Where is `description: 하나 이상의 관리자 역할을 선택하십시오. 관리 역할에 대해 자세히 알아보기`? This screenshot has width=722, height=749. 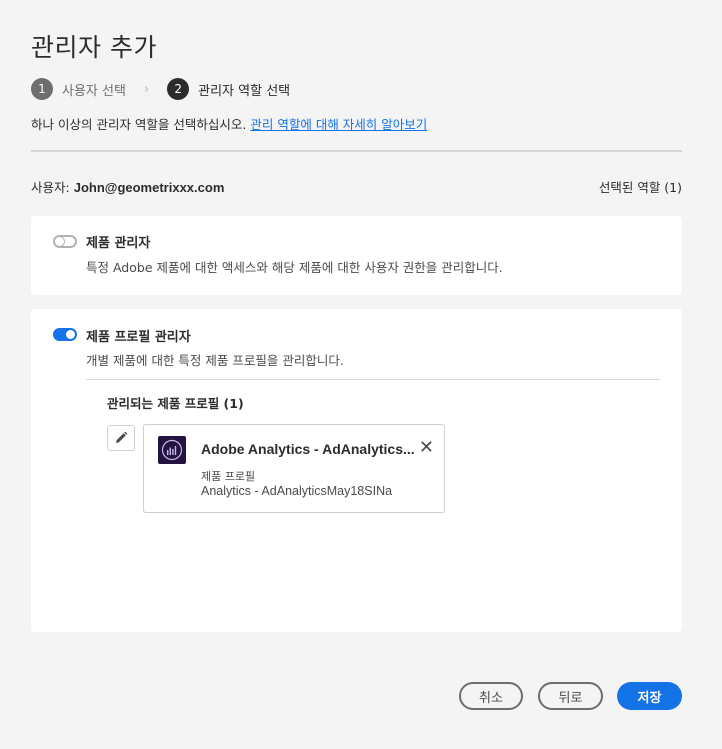 description: 하나 이상의 관리자 역할을 선택하십시오. 관리 역할에 대해 자세히 알아보기 is located at coordinates (229, 123).